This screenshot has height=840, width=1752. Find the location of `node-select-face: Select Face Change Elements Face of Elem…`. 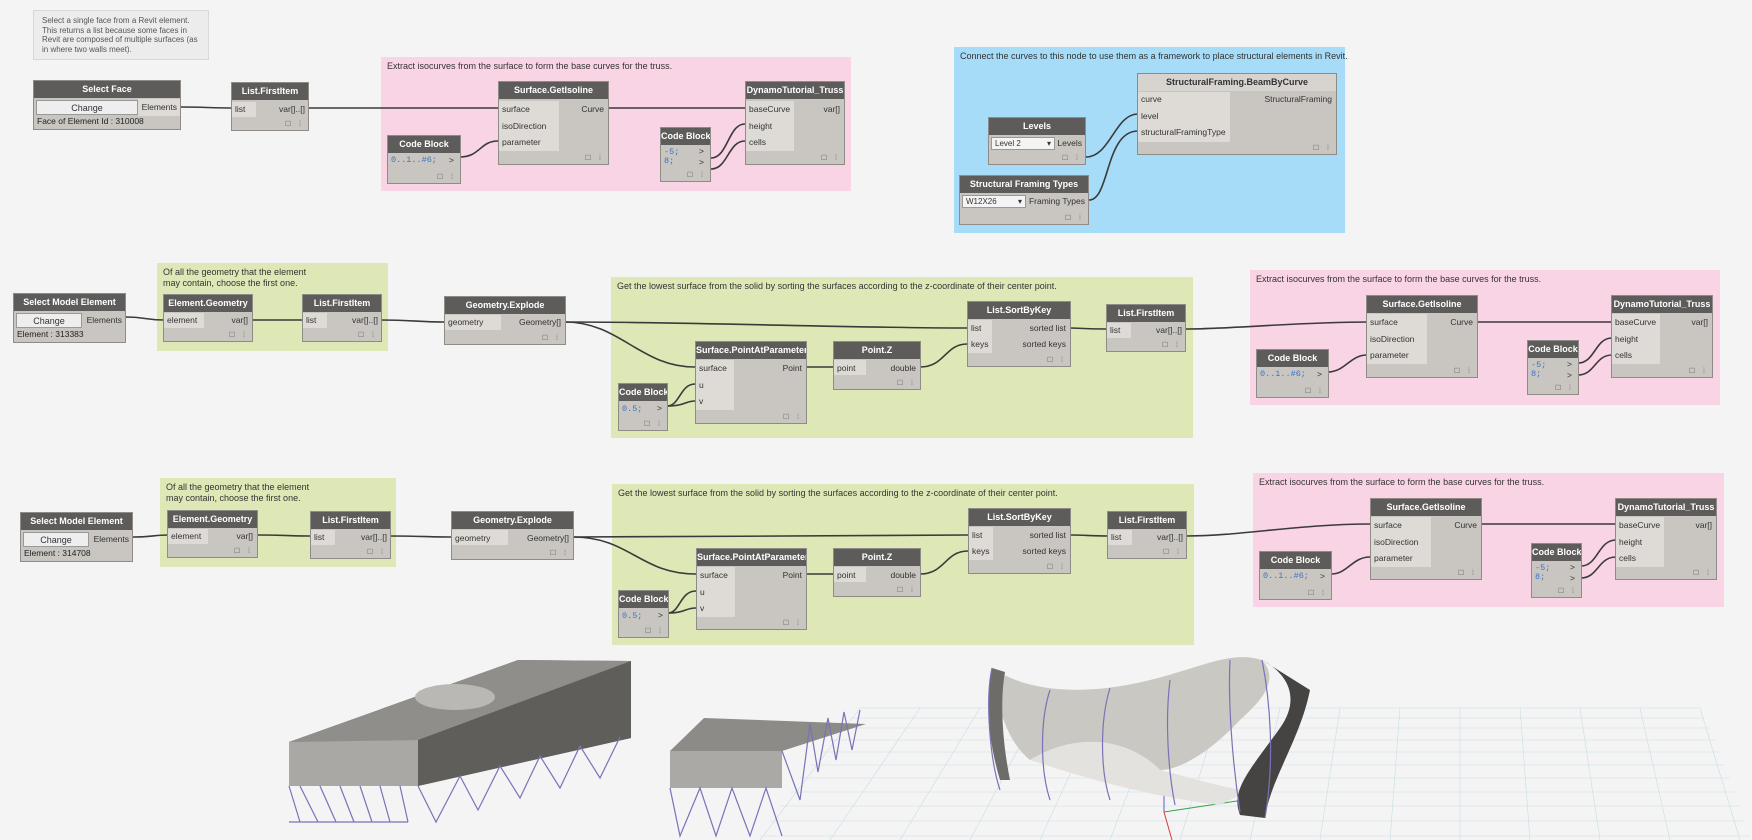

node-select-face: Select Face Change Elements Face of Elem… is located at coordinates (107, 105).